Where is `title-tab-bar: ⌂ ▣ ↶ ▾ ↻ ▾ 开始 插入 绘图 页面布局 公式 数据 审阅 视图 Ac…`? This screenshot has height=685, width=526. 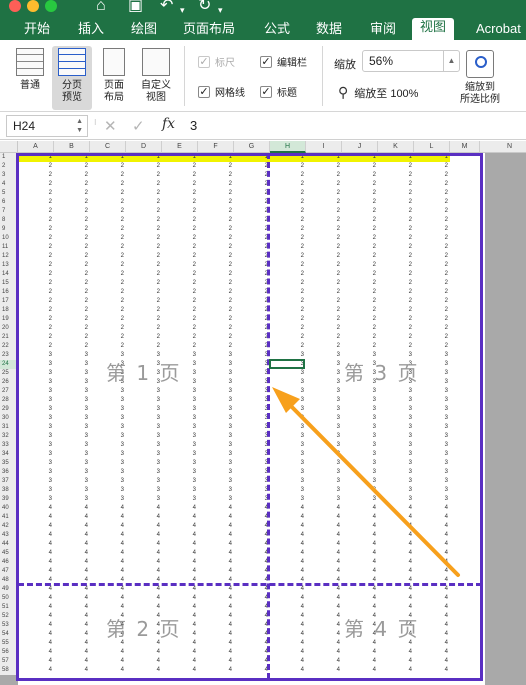 title-tab-bar: ⌂ ▣ ↶ ▾ ↻ ▾ 开始 插入 绘图 页面布局 公式 数据 审阅 视图 Ac… is located at coordinates (263, 20).